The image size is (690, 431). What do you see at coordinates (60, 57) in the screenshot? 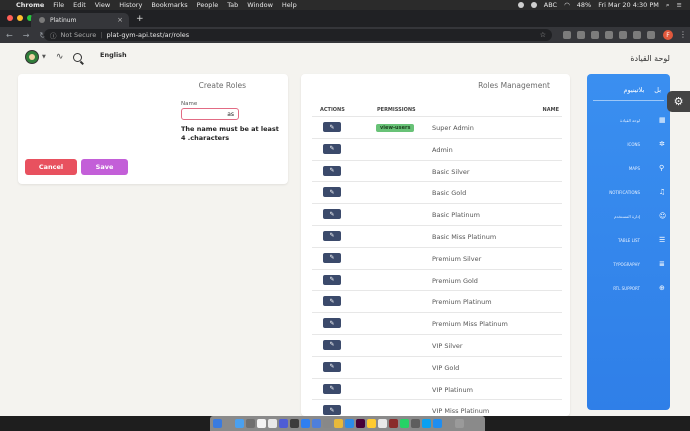
I see `activity-icon: ∿` at bounding box center [60, 57].